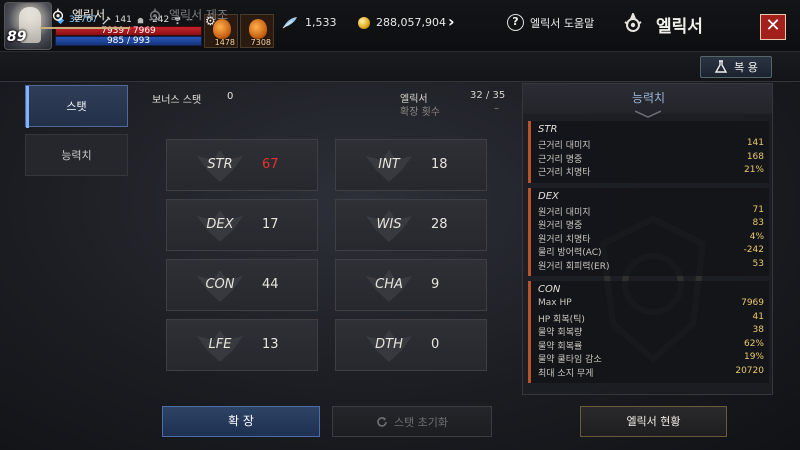  What do you see at coordinates (721, 66) in the screenshot?
I see `flask-icon` at bounding box center [721, 66].